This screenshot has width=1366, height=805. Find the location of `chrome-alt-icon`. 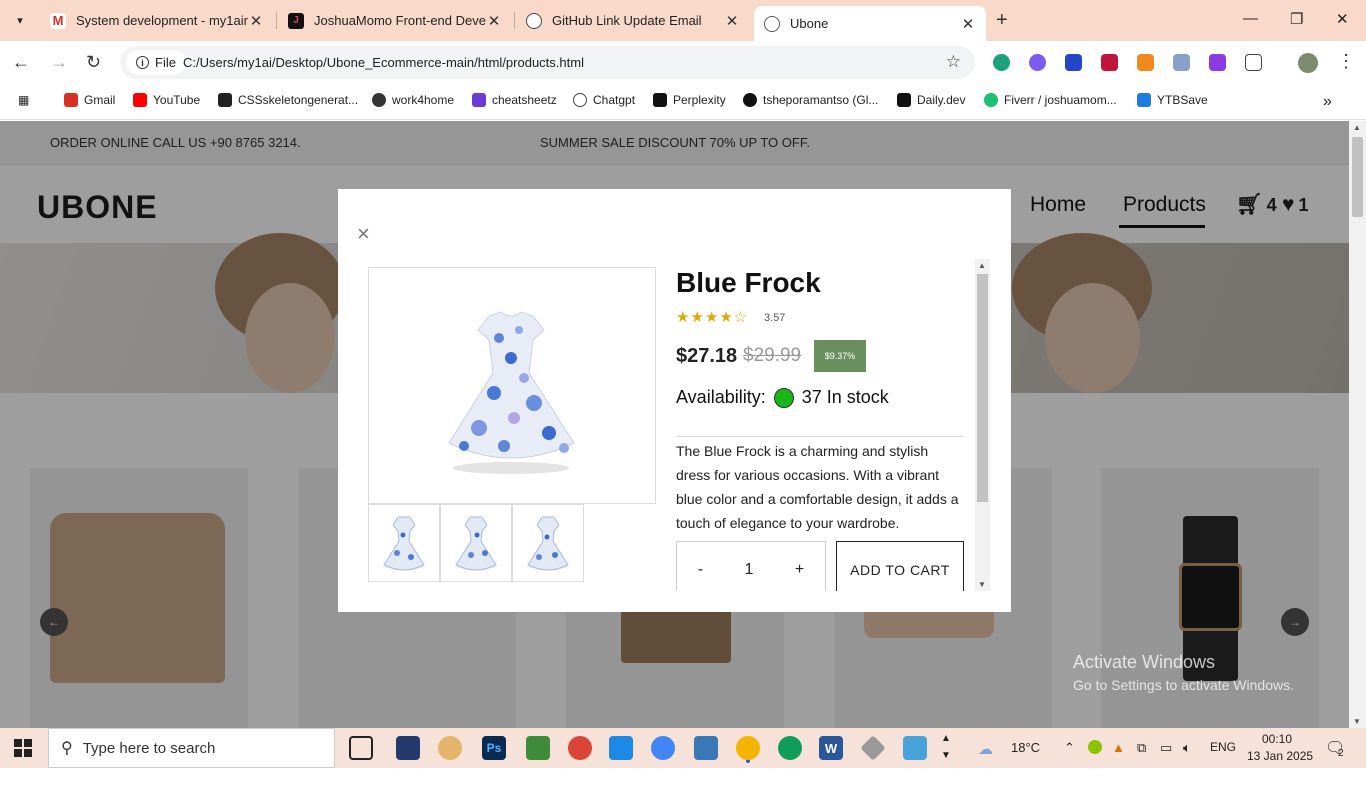

chrome-alt-icon is located at coordinates (790, 748).